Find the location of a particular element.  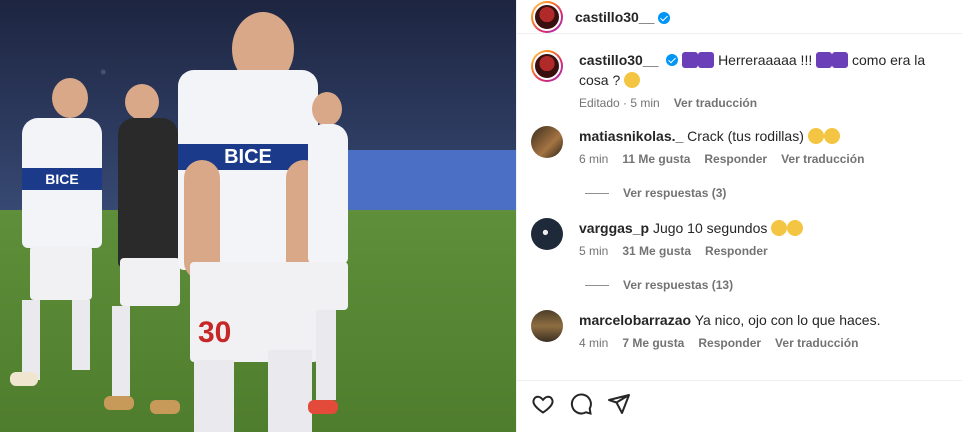

caption-text-part1: Herreraaaaa !!! is located at coordinates (765, 60).